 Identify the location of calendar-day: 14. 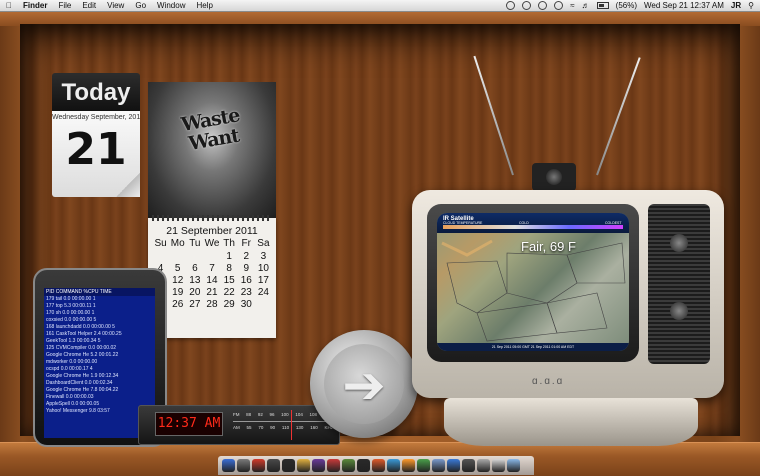
(212, 280).